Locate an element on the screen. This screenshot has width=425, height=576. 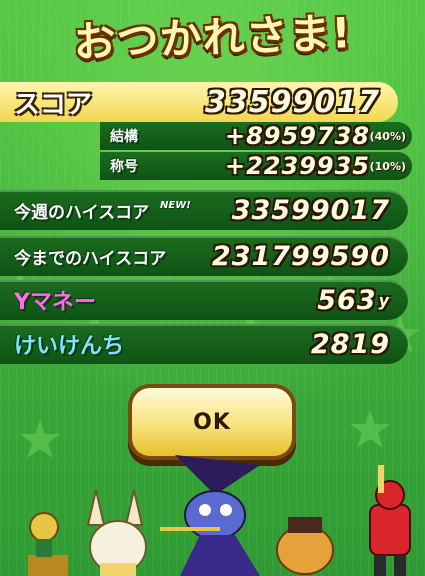
witch-character is located at coordinates (210, 515).